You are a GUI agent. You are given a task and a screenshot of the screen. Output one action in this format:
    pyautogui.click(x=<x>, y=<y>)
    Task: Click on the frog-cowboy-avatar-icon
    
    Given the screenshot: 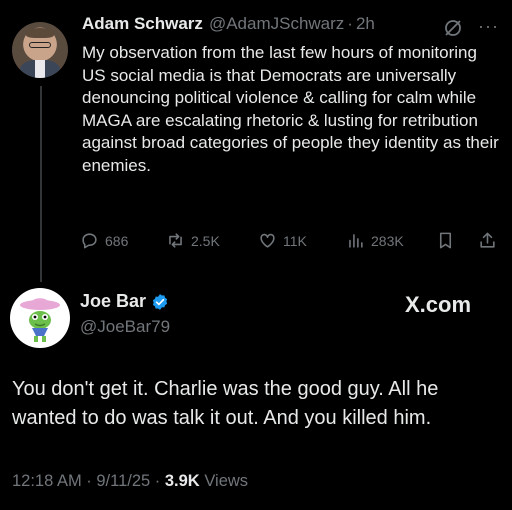 What is the action you would take?
    pyautogui.click(x=40, y=320)
    